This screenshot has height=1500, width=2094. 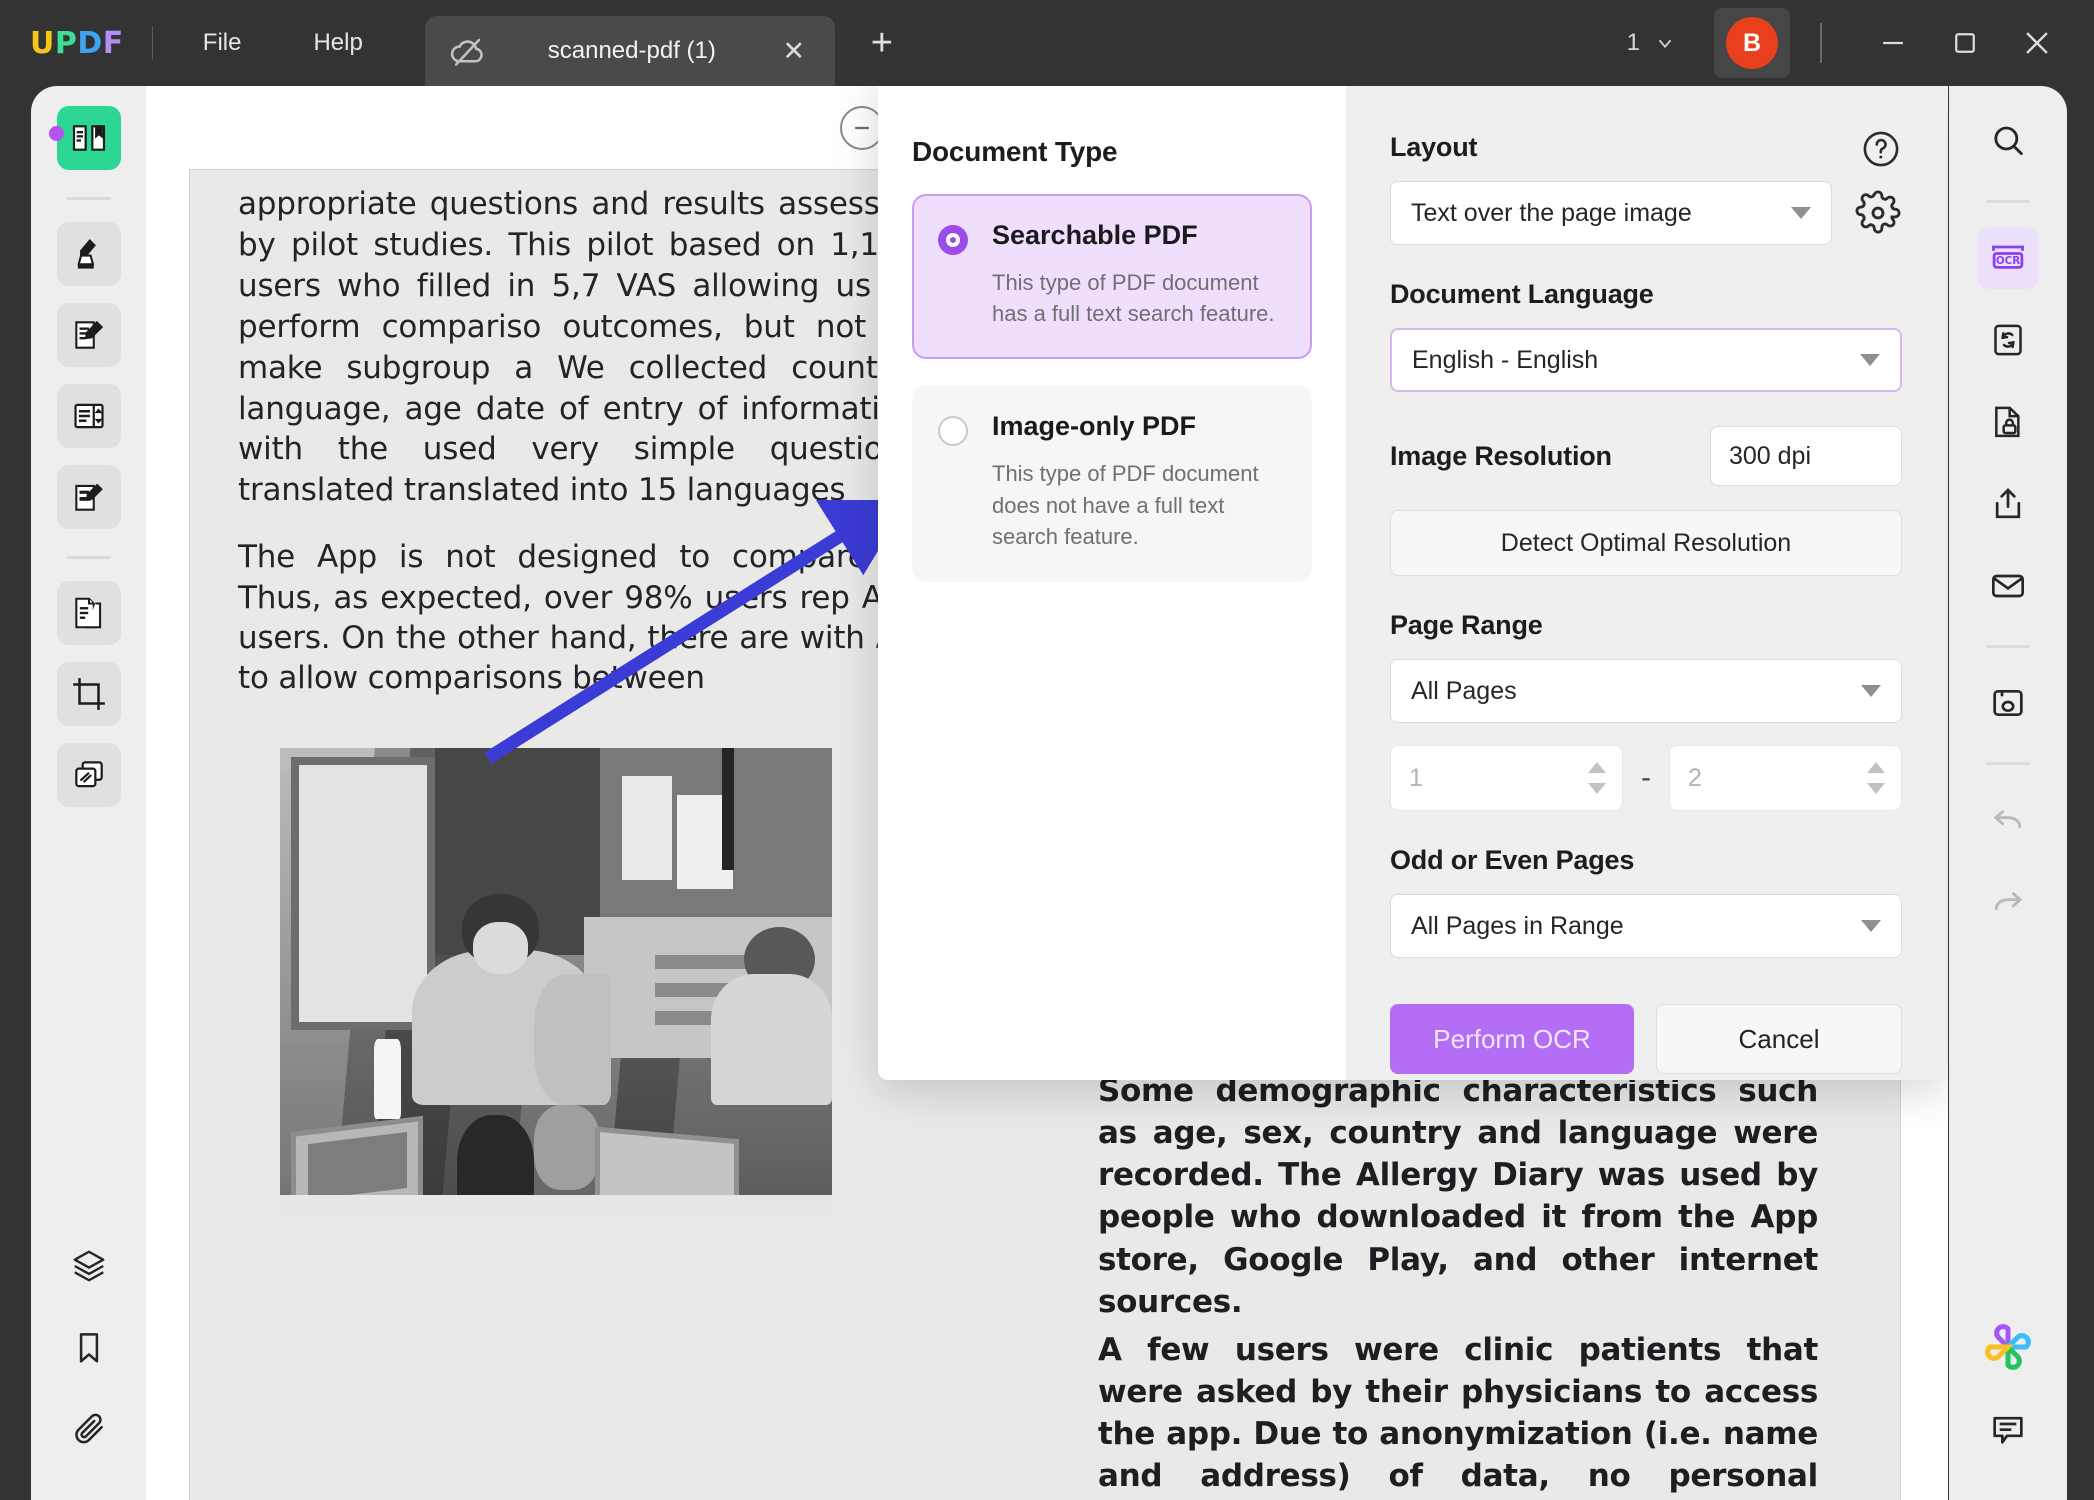 I want to click on option-label: Searchable PDF, so click(x=1095, y=235).